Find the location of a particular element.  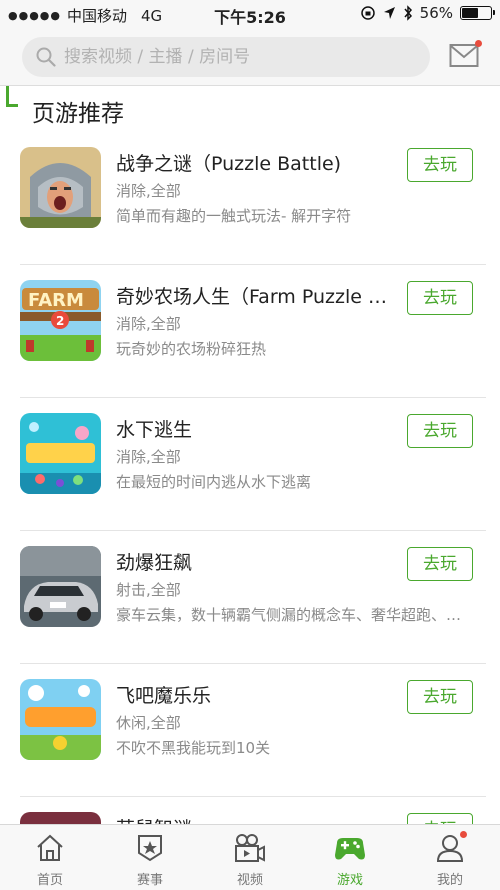

tab-label: 视频 is located at coordinates (249, 880).